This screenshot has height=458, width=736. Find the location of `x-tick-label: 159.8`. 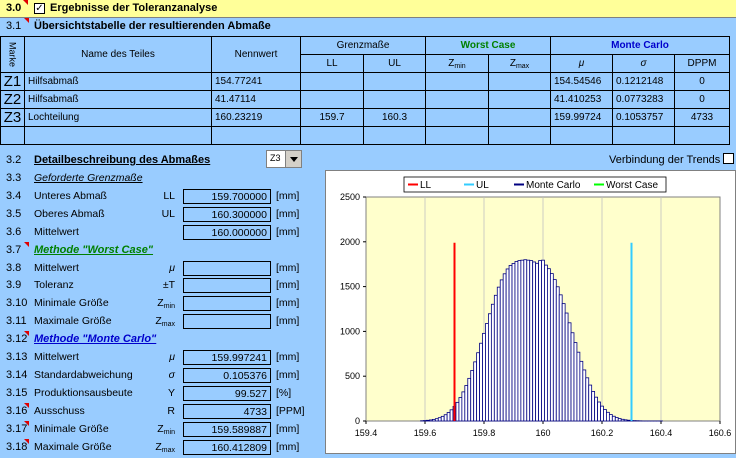

x-tick-label: 159.8 is located at coordinates (484, 433).